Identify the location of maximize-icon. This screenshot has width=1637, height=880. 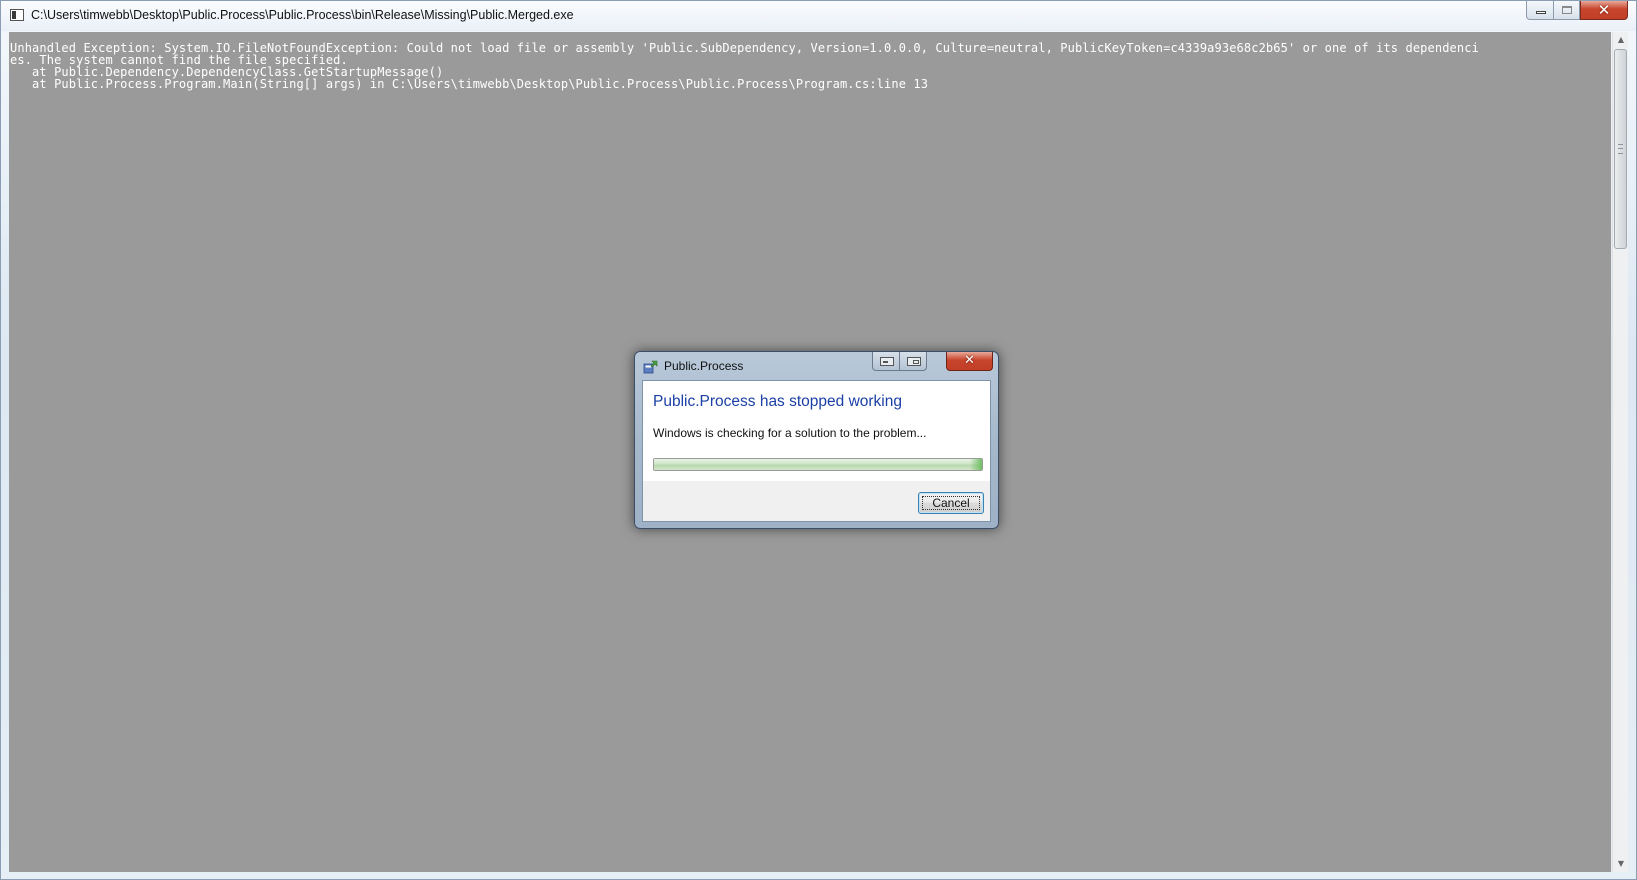
(1567, 10).